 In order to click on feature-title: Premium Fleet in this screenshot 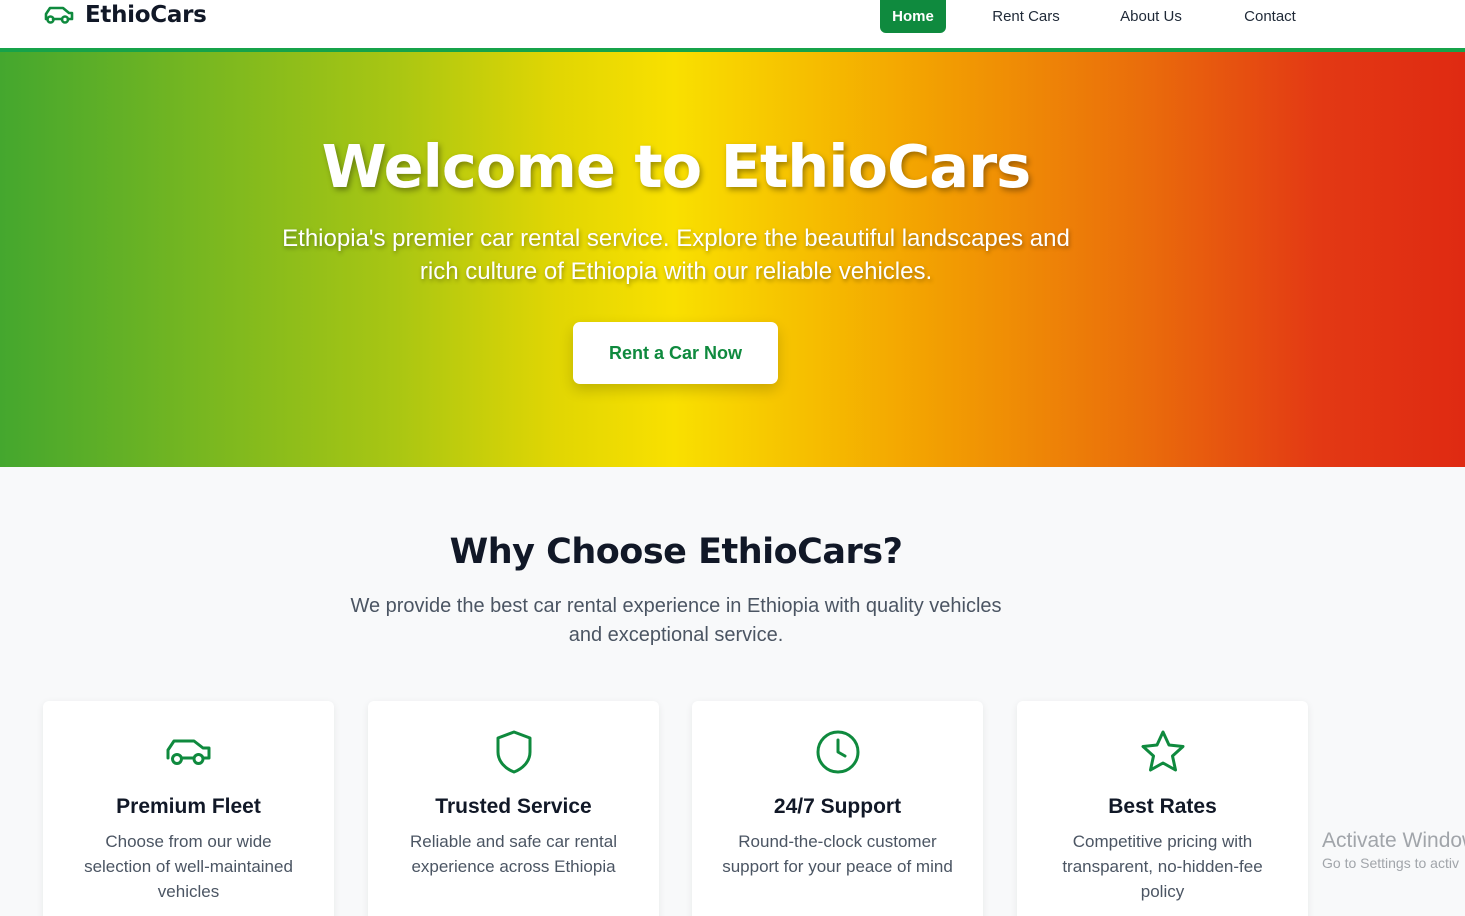, I will do `click(188, 806)`.